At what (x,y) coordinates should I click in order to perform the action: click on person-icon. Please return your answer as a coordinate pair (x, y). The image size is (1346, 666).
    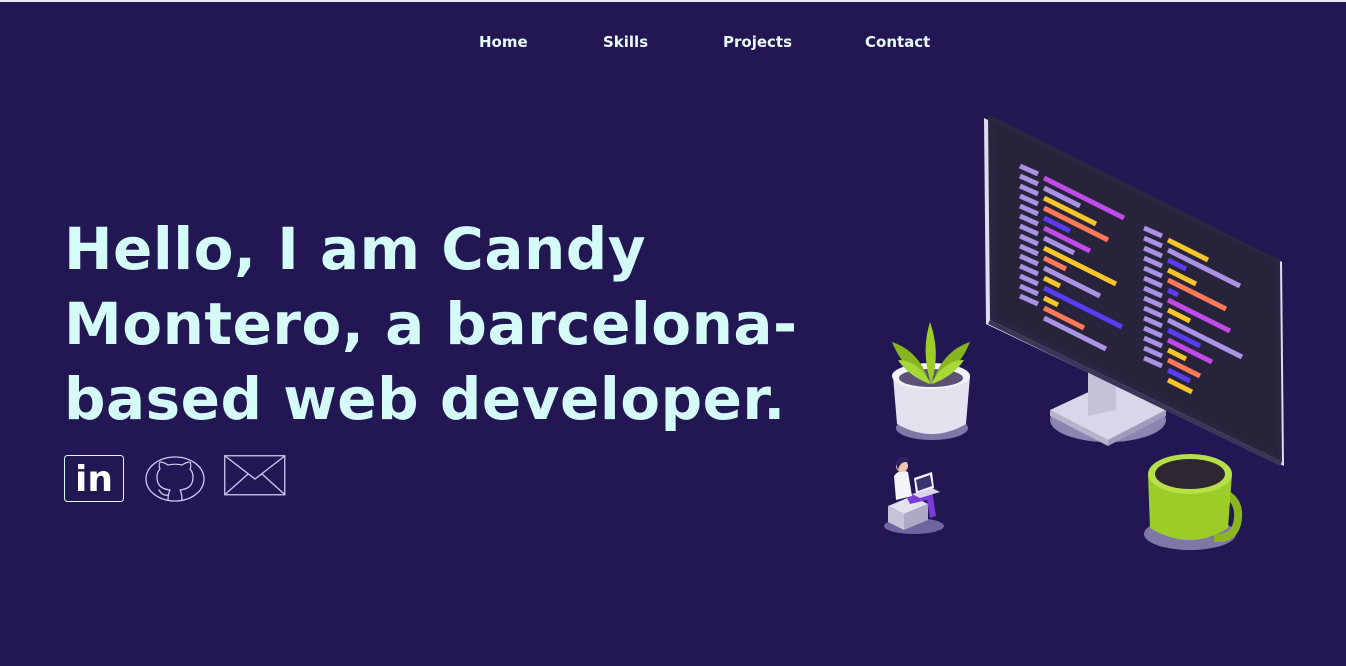
    Looking at the image, I should click on (914, 495).